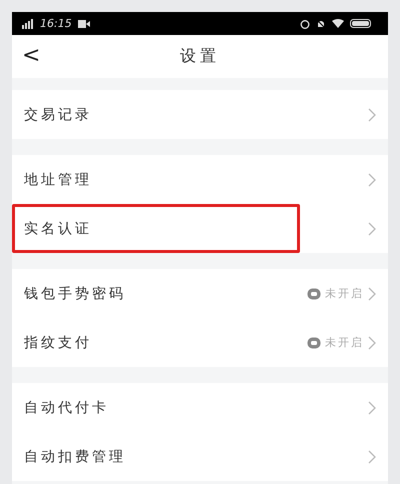 This screenshot has height=484, width=400. I want to click on signal-icon, so click(28, 23).